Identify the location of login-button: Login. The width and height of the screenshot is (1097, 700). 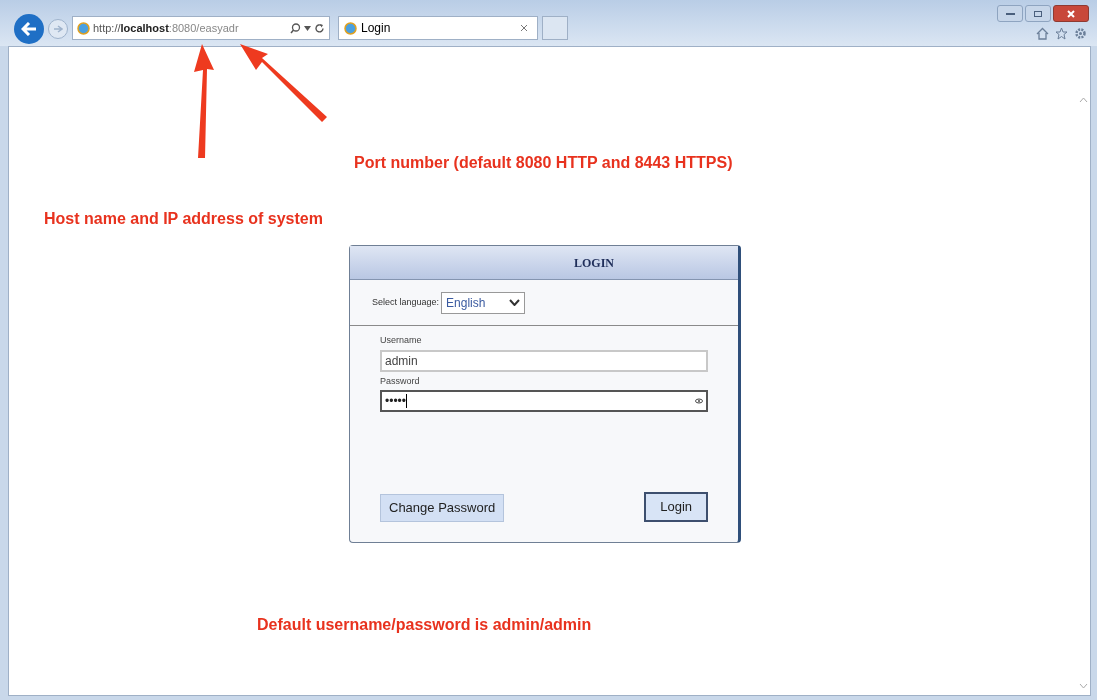
(676, 507).